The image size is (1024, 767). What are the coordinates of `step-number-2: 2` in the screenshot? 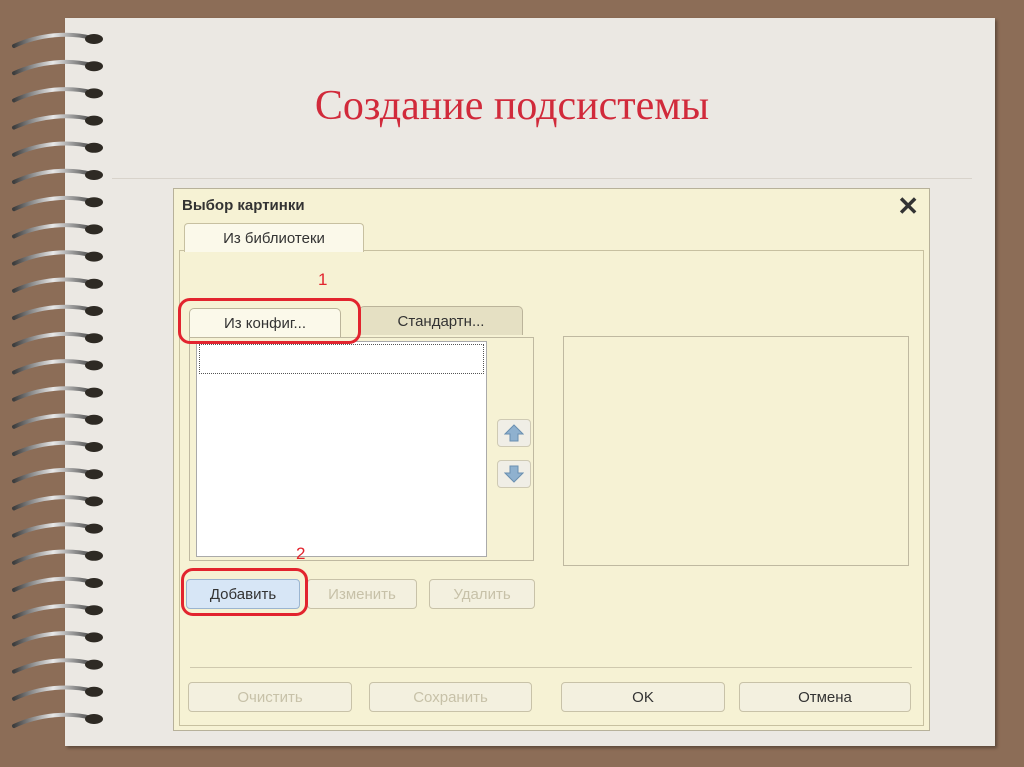 It's located at (301, 553).